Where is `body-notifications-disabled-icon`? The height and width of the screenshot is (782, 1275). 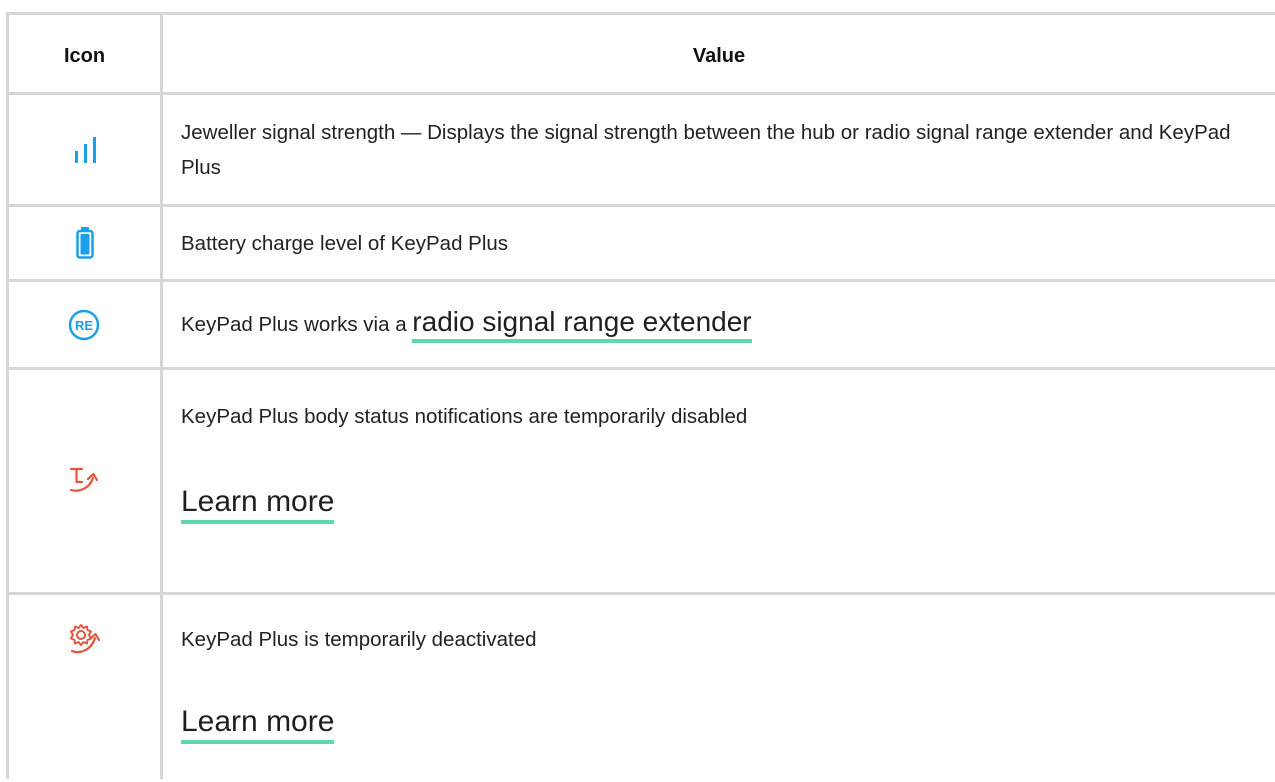
body-notifications-disabled-icon is located at coordinates (84, 479).